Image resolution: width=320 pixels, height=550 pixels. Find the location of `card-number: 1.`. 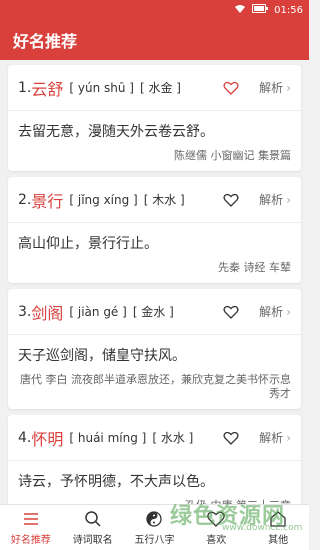

card-number: 1. is located at coordinates (25, 87).